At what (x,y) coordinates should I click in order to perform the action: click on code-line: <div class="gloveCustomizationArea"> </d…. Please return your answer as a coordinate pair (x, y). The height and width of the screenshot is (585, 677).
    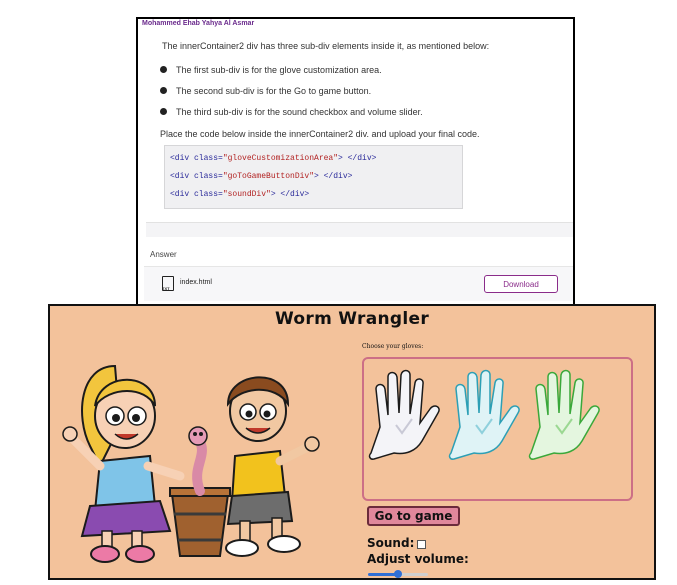
    Looking at the image, I should click on (273, 158).